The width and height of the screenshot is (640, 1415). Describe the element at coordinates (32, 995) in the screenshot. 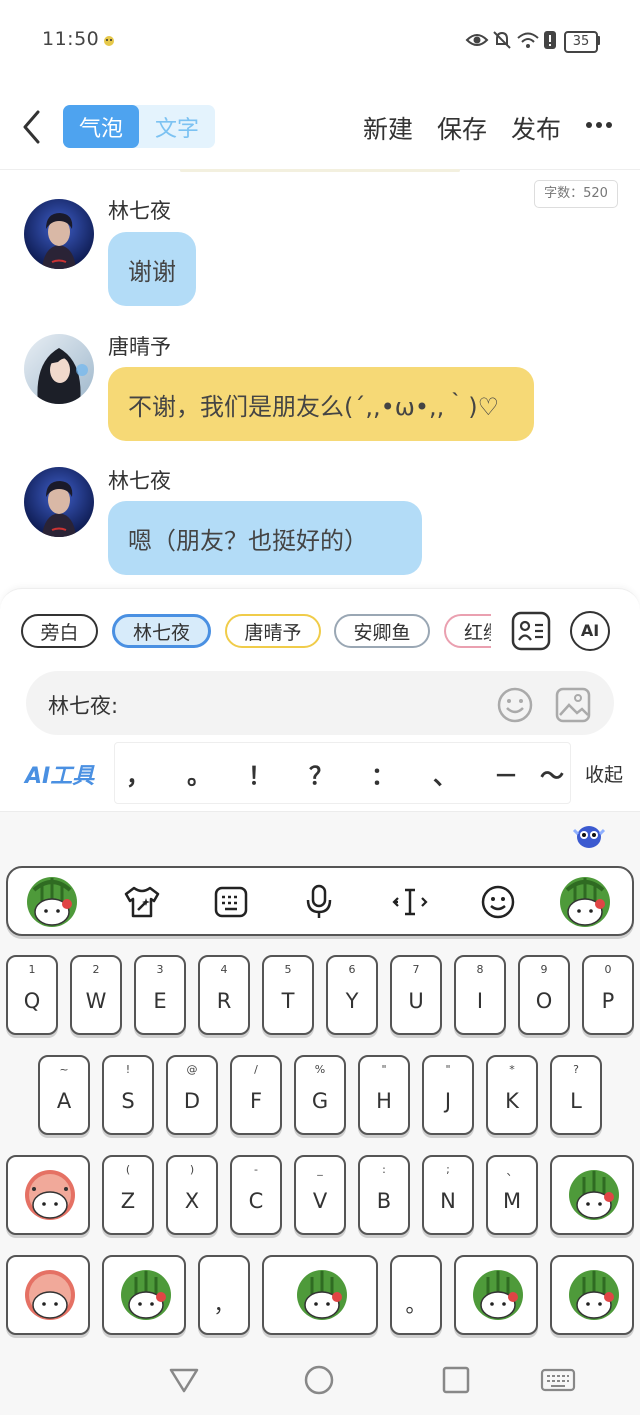

I see `key-q: 1Q` at that location.